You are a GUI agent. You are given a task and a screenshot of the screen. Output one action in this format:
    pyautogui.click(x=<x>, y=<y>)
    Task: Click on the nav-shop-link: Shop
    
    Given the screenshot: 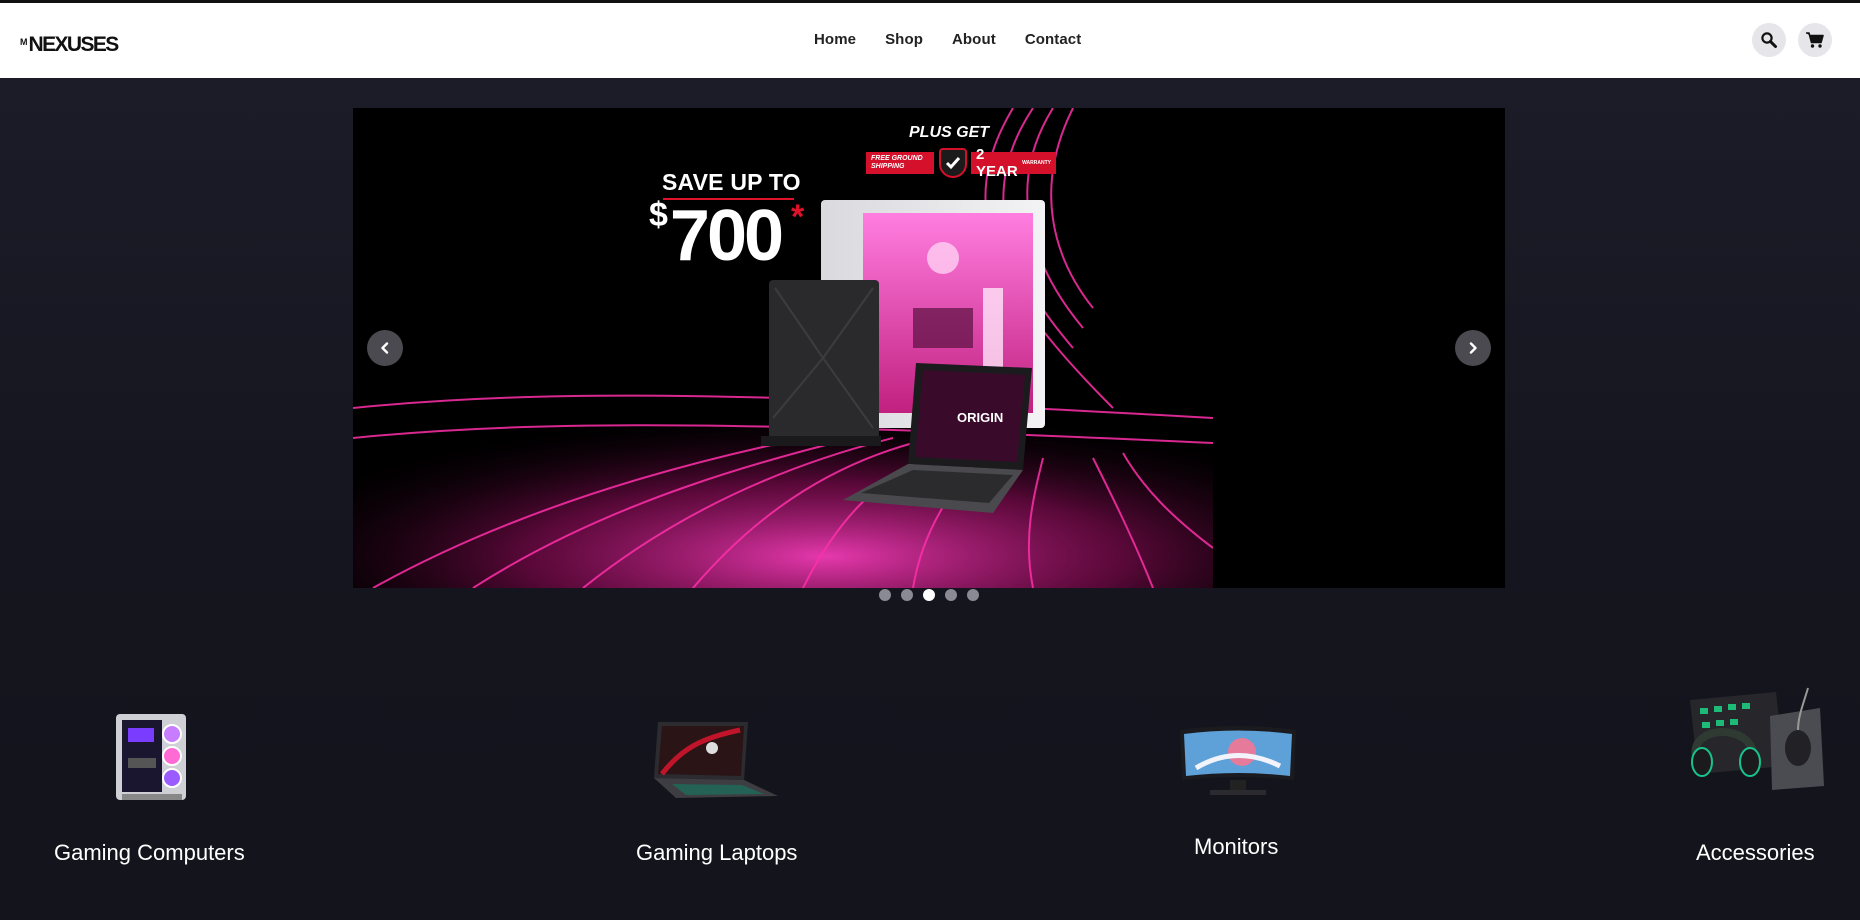 What is the action you would take?
    pyautogui.click(x=904, y=39)
    